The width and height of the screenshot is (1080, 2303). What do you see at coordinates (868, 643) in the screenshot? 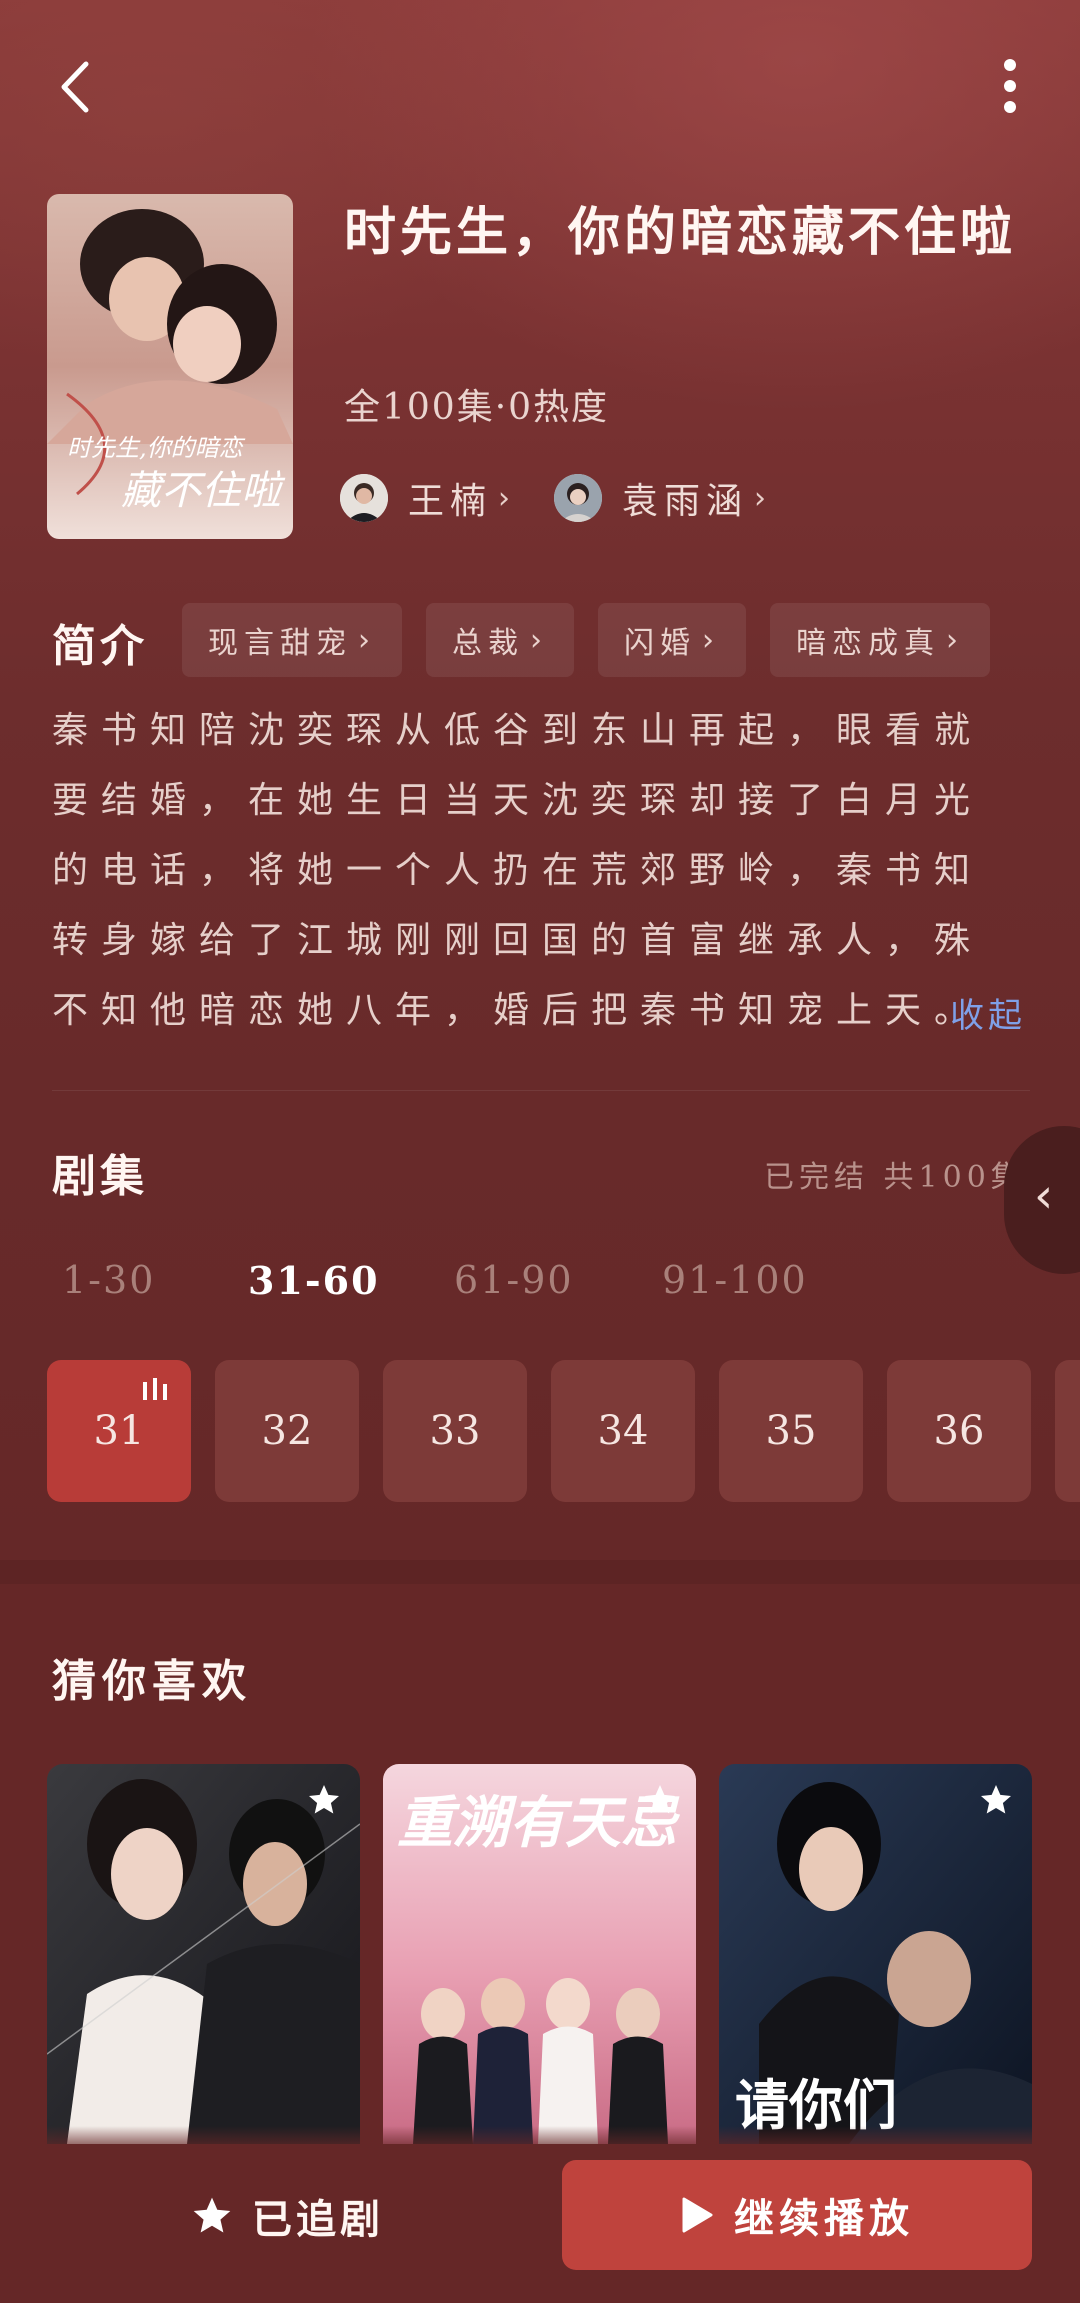
I see `tag-label: 暗恋成真` at bounding box center [868, 643].